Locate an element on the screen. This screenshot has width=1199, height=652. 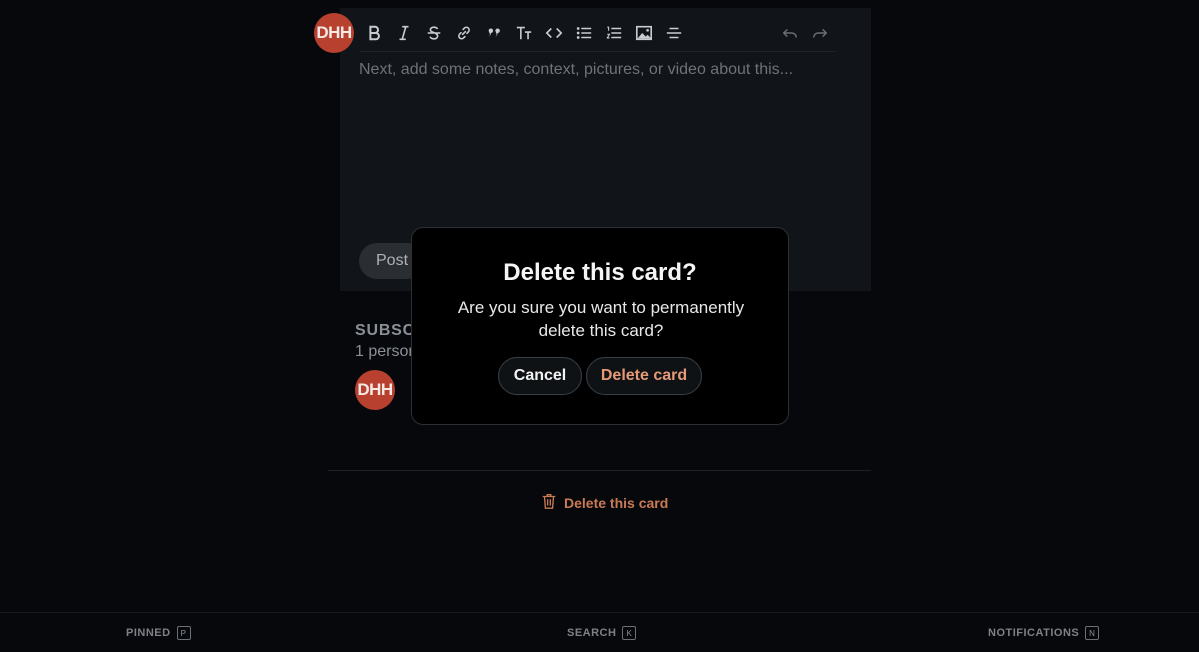
pinned-label: PINNED is located at coordinates (148, 633).